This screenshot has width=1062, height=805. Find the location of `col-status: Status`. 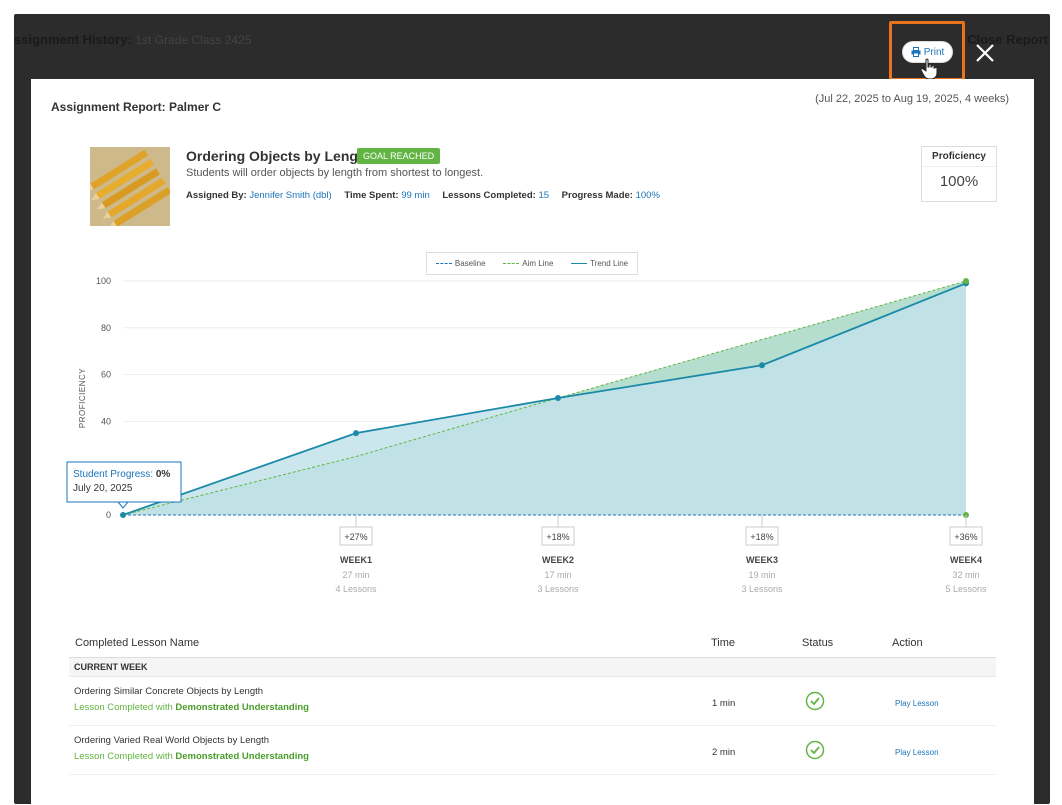

col-status: Status is located at coordinates (818, 643).